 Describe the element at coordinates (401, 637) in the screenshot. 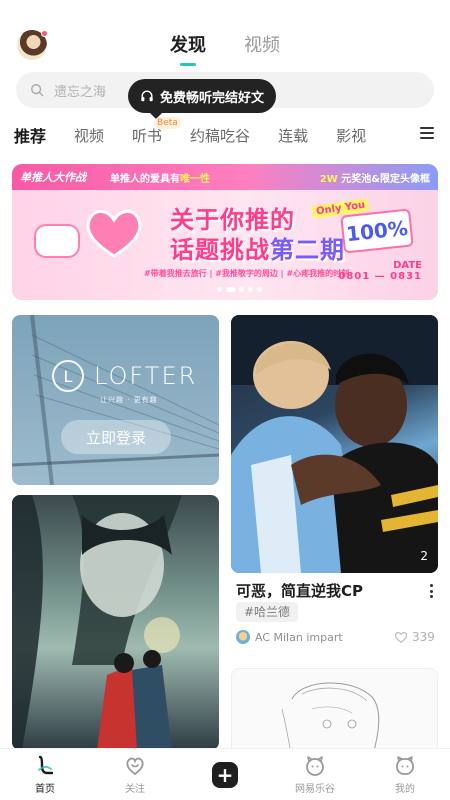

I see `heart-outline-icon` at that location.